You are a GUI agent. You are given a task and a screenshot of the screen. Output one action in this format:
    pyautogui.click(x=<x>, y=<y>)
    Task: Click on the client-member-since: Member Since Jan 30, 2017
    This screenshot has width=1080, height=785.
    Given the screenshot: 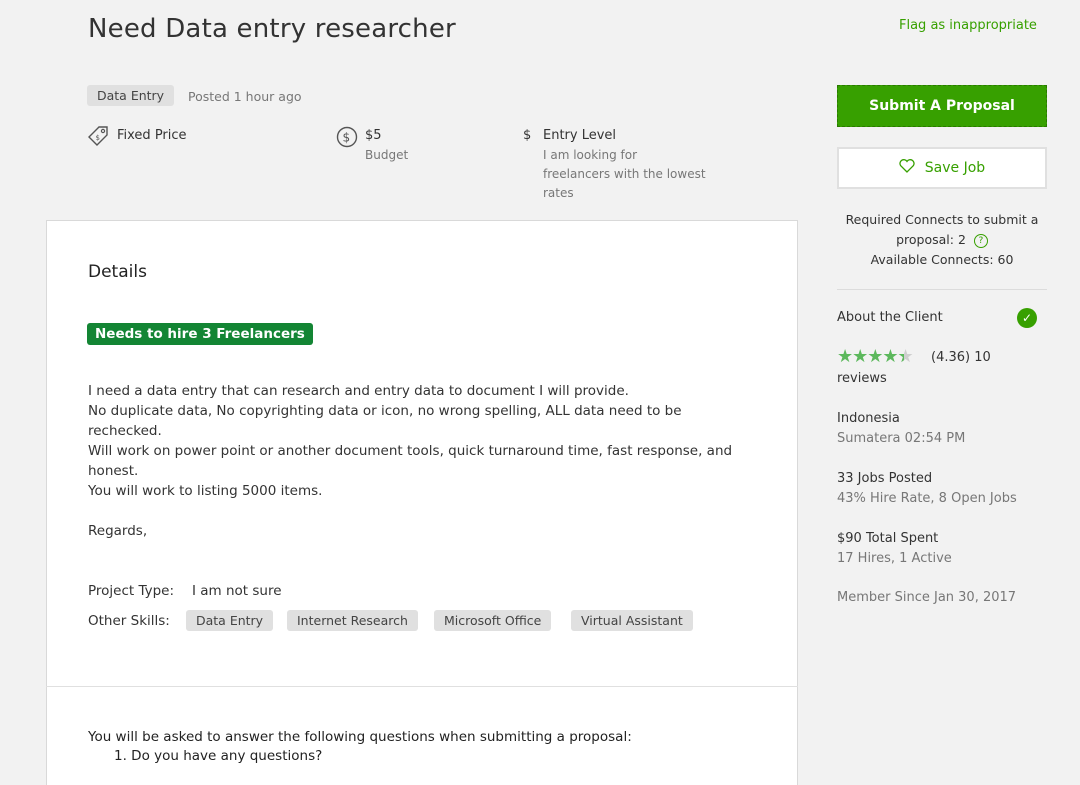 What is the action you would take?
    pyautogui.click(x=927, y=597)
    